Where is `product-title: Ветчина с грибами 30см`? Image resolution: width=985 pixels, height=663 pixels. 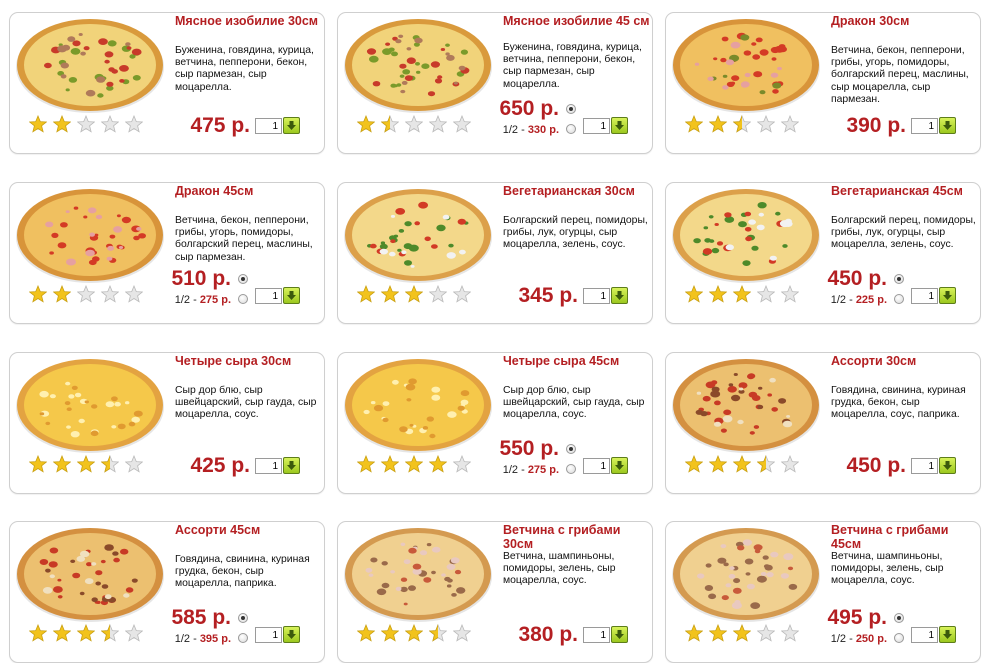
product-title: Ветчина с грибами 30см is located at coordinates (578, 537).